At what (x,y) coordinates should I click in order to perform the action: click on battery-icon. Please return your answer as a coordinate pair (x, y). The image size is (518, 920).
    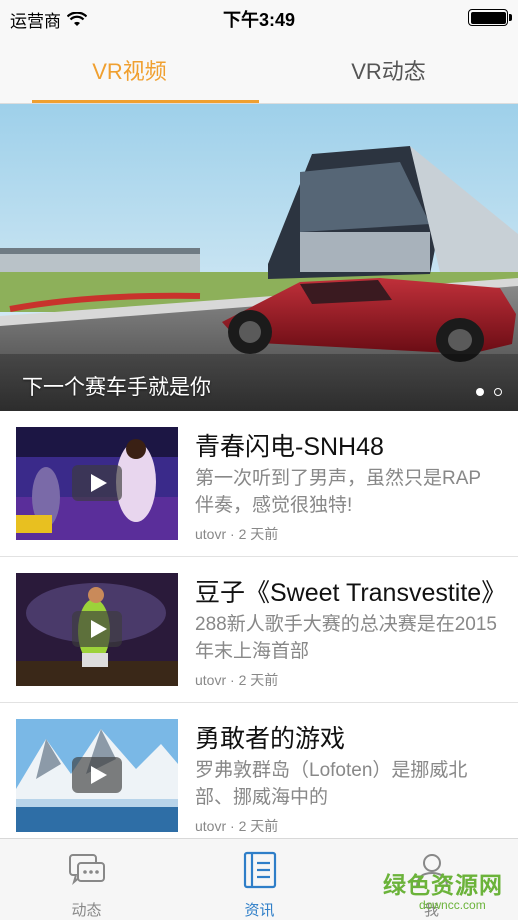
    Looking at the image, I should click on (490, 17).